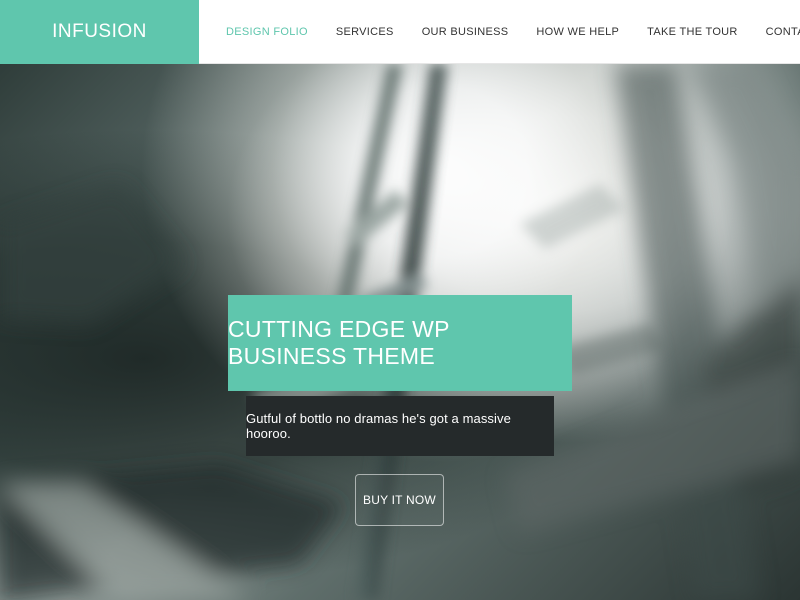 This screenshot has height=600, width=800. Describe the element at coordinates (465, 32) in the screenshot. I see `nav-item-our-business: OUR BUSINESS` at that location.